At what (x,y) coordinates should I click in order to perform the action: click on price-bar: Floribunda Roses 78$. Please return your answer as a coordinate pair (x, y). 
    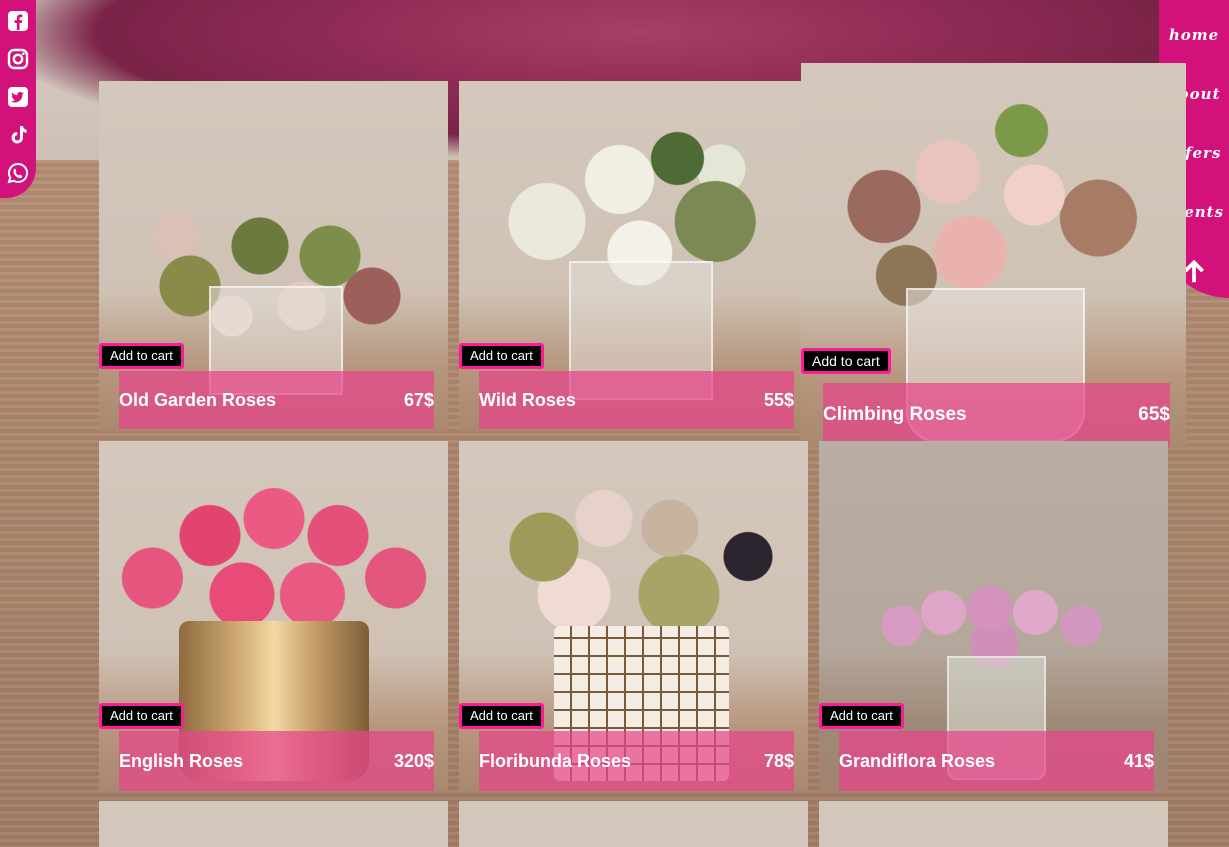
    Looking at the image, I should click on (636, 761).